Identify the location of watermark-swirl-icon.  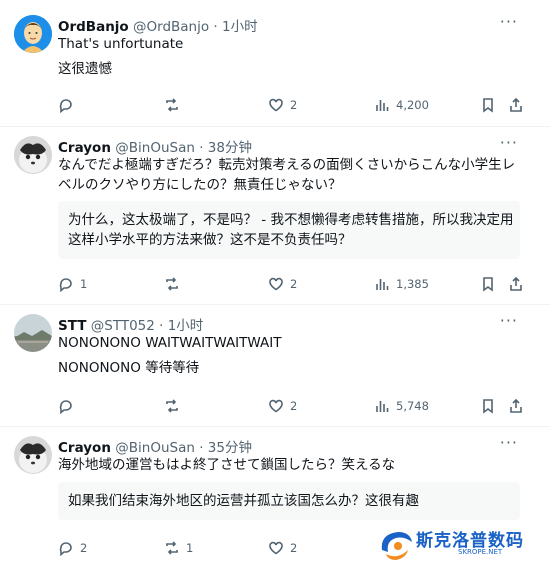
(396, 546).